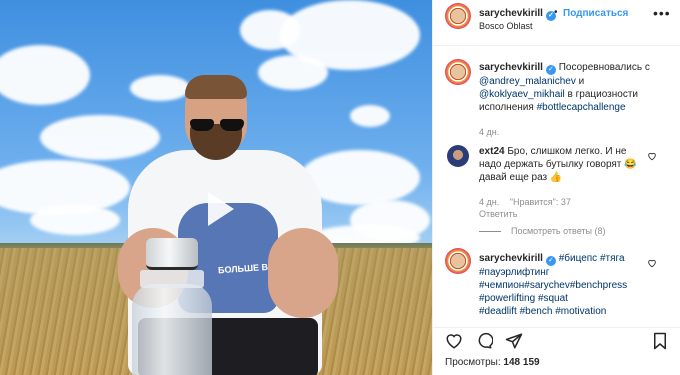 Image resolution: width=680 pixels, height=375 pixels. What do you see at coordinates (514, 272) in the screenshot?
I see `hashtag-link: #пауэрлифтинг` at bounding box center [514, 272].